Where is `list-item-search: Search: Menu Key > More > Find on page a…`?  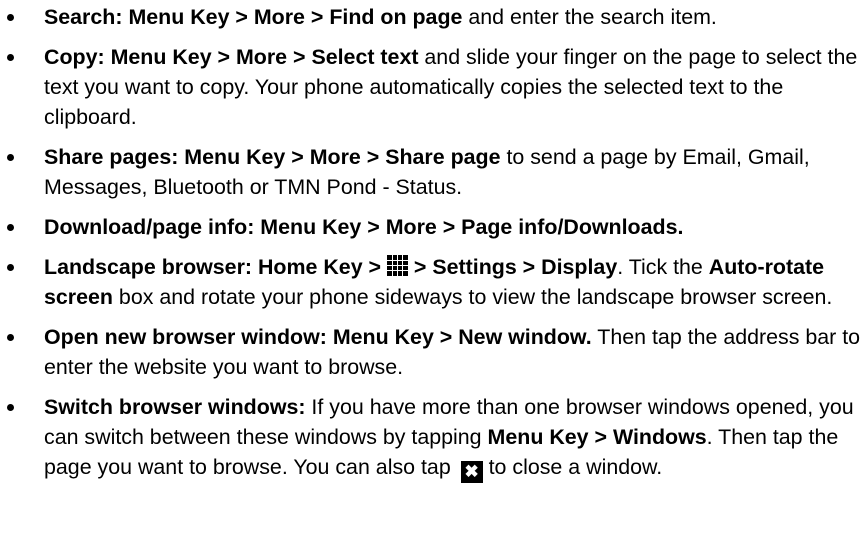
list-item-search: Search: Menu Key > More > Find on page a… is located at coordinates (434, 17).